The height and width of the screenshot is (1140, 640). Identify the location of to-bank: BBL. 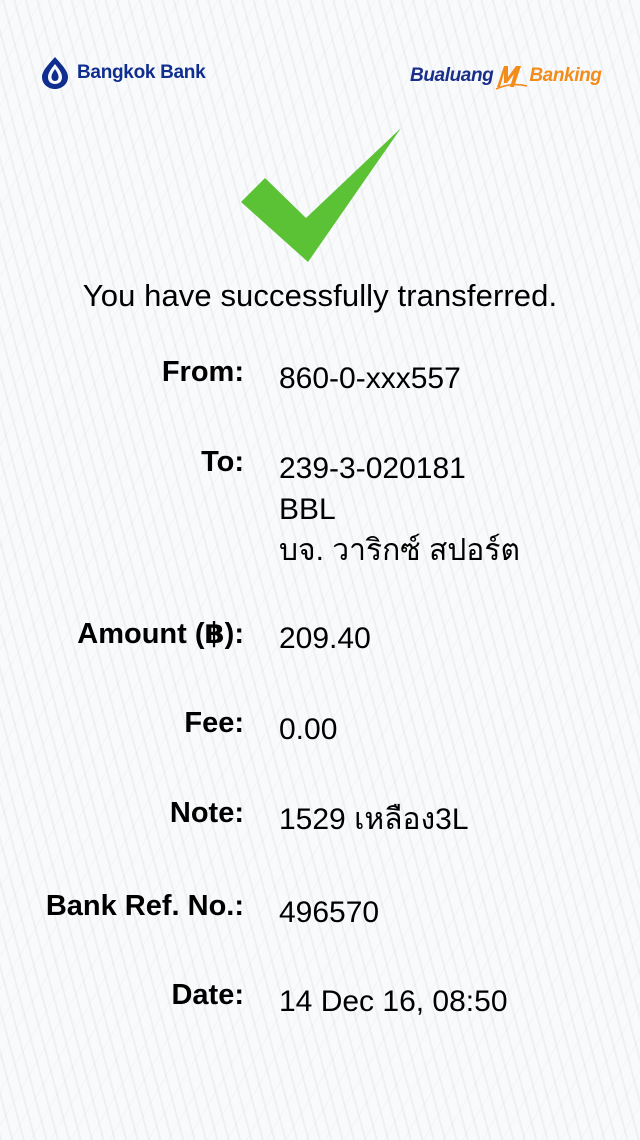
(307, 509).